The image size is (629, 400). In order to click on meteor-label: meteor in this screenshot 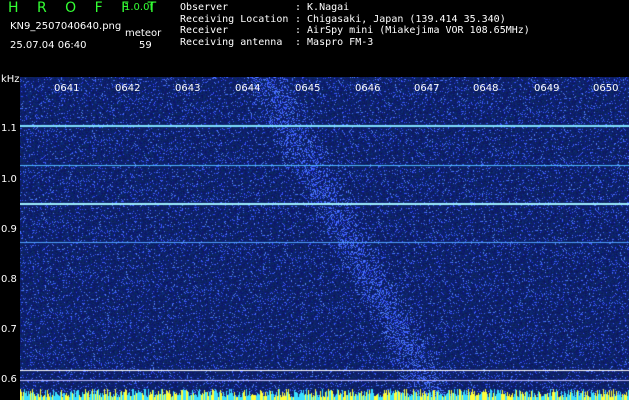, I will do `click(143, 33)`.